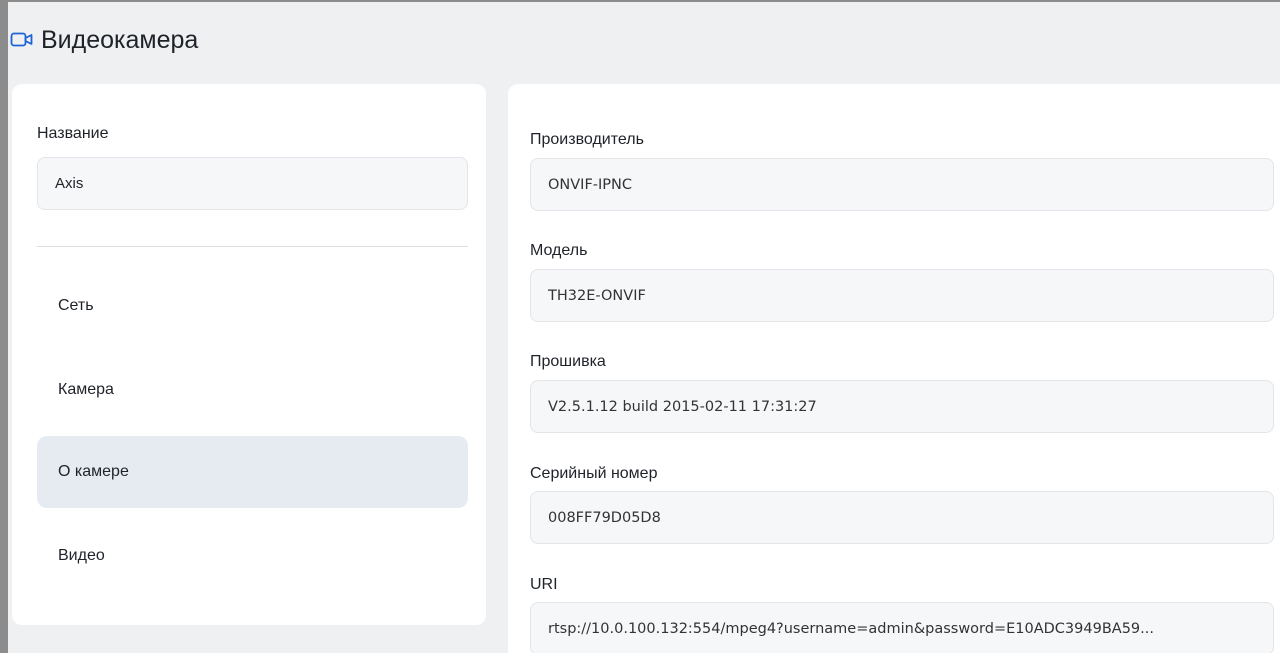 The image size is (1280, 653). What do you see at coordinates (587, 139) in the screenshot?
I see `manufacturer-label: Производитель` at bounding box center [587, 139].